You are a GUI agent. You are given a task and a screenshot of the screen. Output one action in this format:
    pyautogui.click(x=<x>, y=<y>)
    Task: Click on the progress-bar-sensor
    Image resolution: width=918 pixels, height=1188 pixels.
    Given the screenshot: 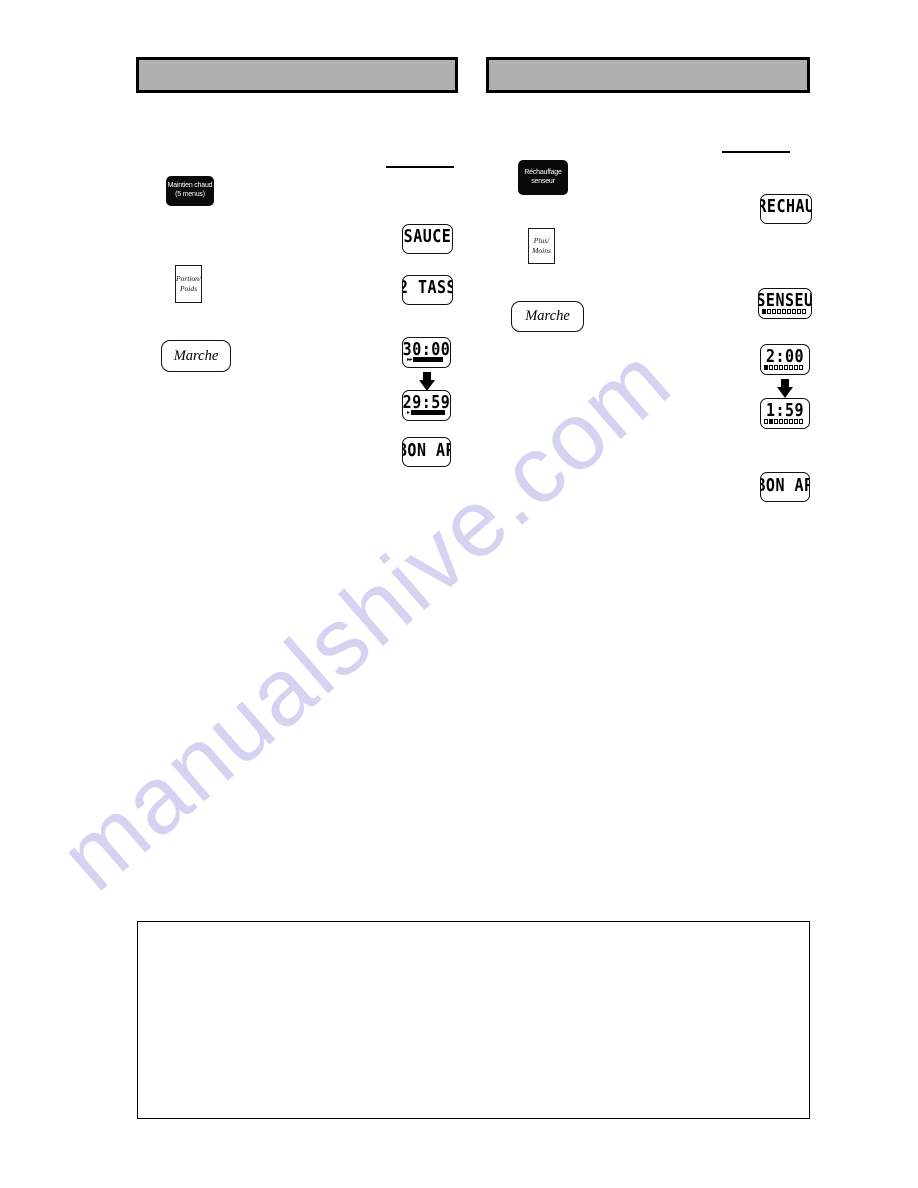 What is the action you would take?
    pyautogui.click(x=784, y=311)
    